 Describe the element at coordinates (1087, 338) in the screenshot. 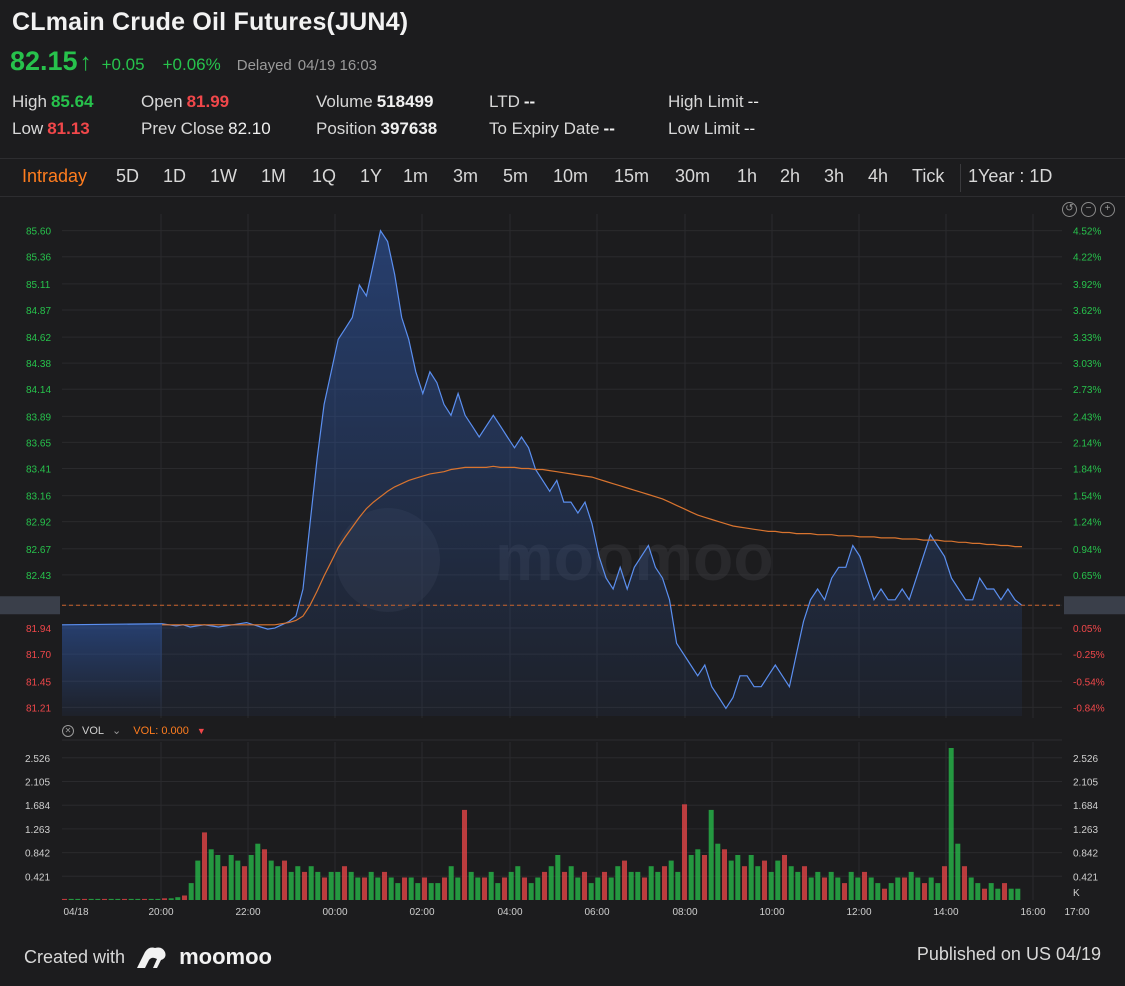

I see `y-tick-label-pct: 3.33%` at that location.